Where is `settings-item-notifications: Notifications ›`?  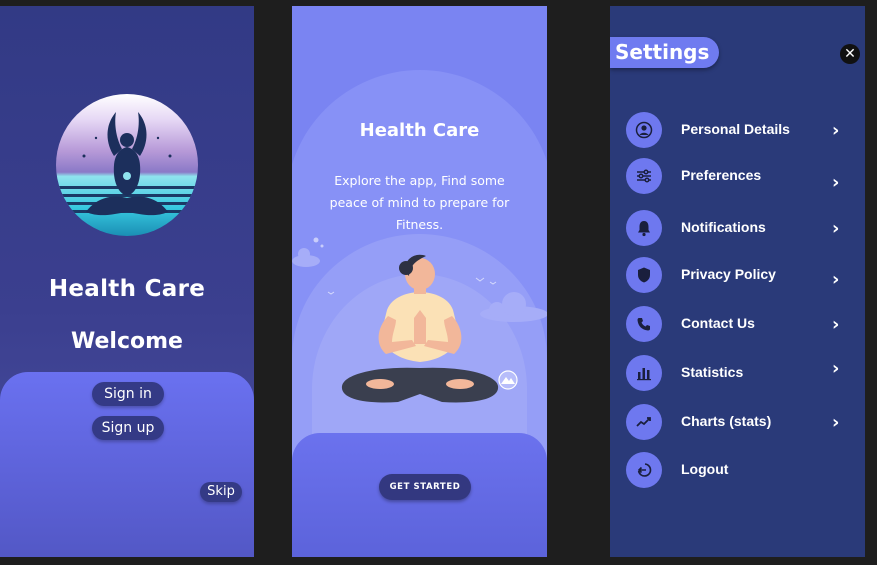
settings-item-notifications: Notifications › is located at coordinates (741, 228).